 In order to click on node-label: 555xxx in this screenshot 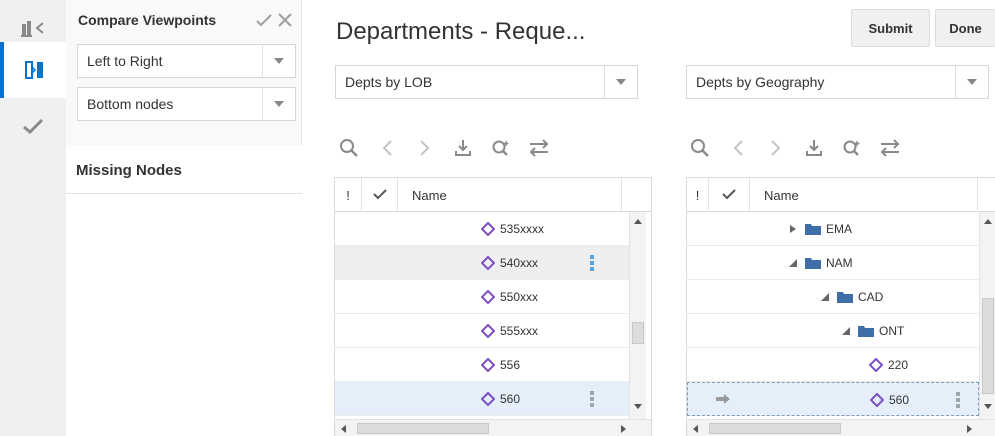, I will do `click(519, 331)`.